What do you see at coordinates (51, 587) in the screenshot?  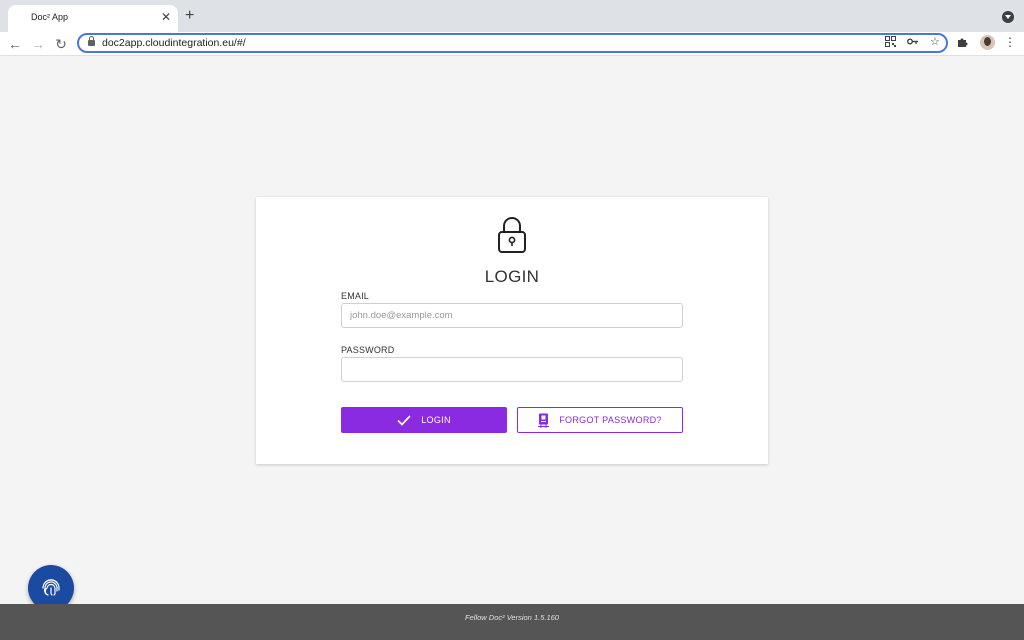 I see `fingerprint-icon` at bounding box center [51, 587].